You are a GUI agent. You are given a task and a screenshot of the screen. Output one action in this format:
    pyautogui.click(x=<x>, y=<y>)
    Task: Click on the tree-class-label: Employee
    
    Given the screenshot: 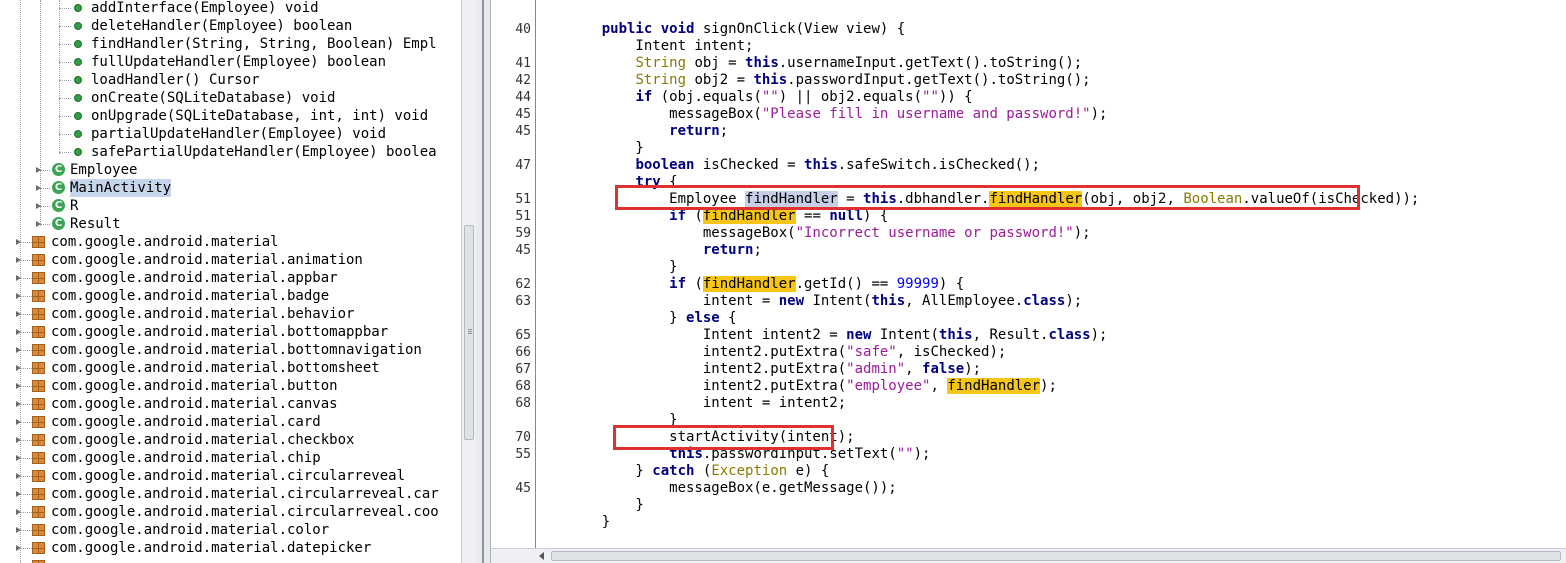 What is the action you would take?
    pyautogui.click(x=103, y=170)
    